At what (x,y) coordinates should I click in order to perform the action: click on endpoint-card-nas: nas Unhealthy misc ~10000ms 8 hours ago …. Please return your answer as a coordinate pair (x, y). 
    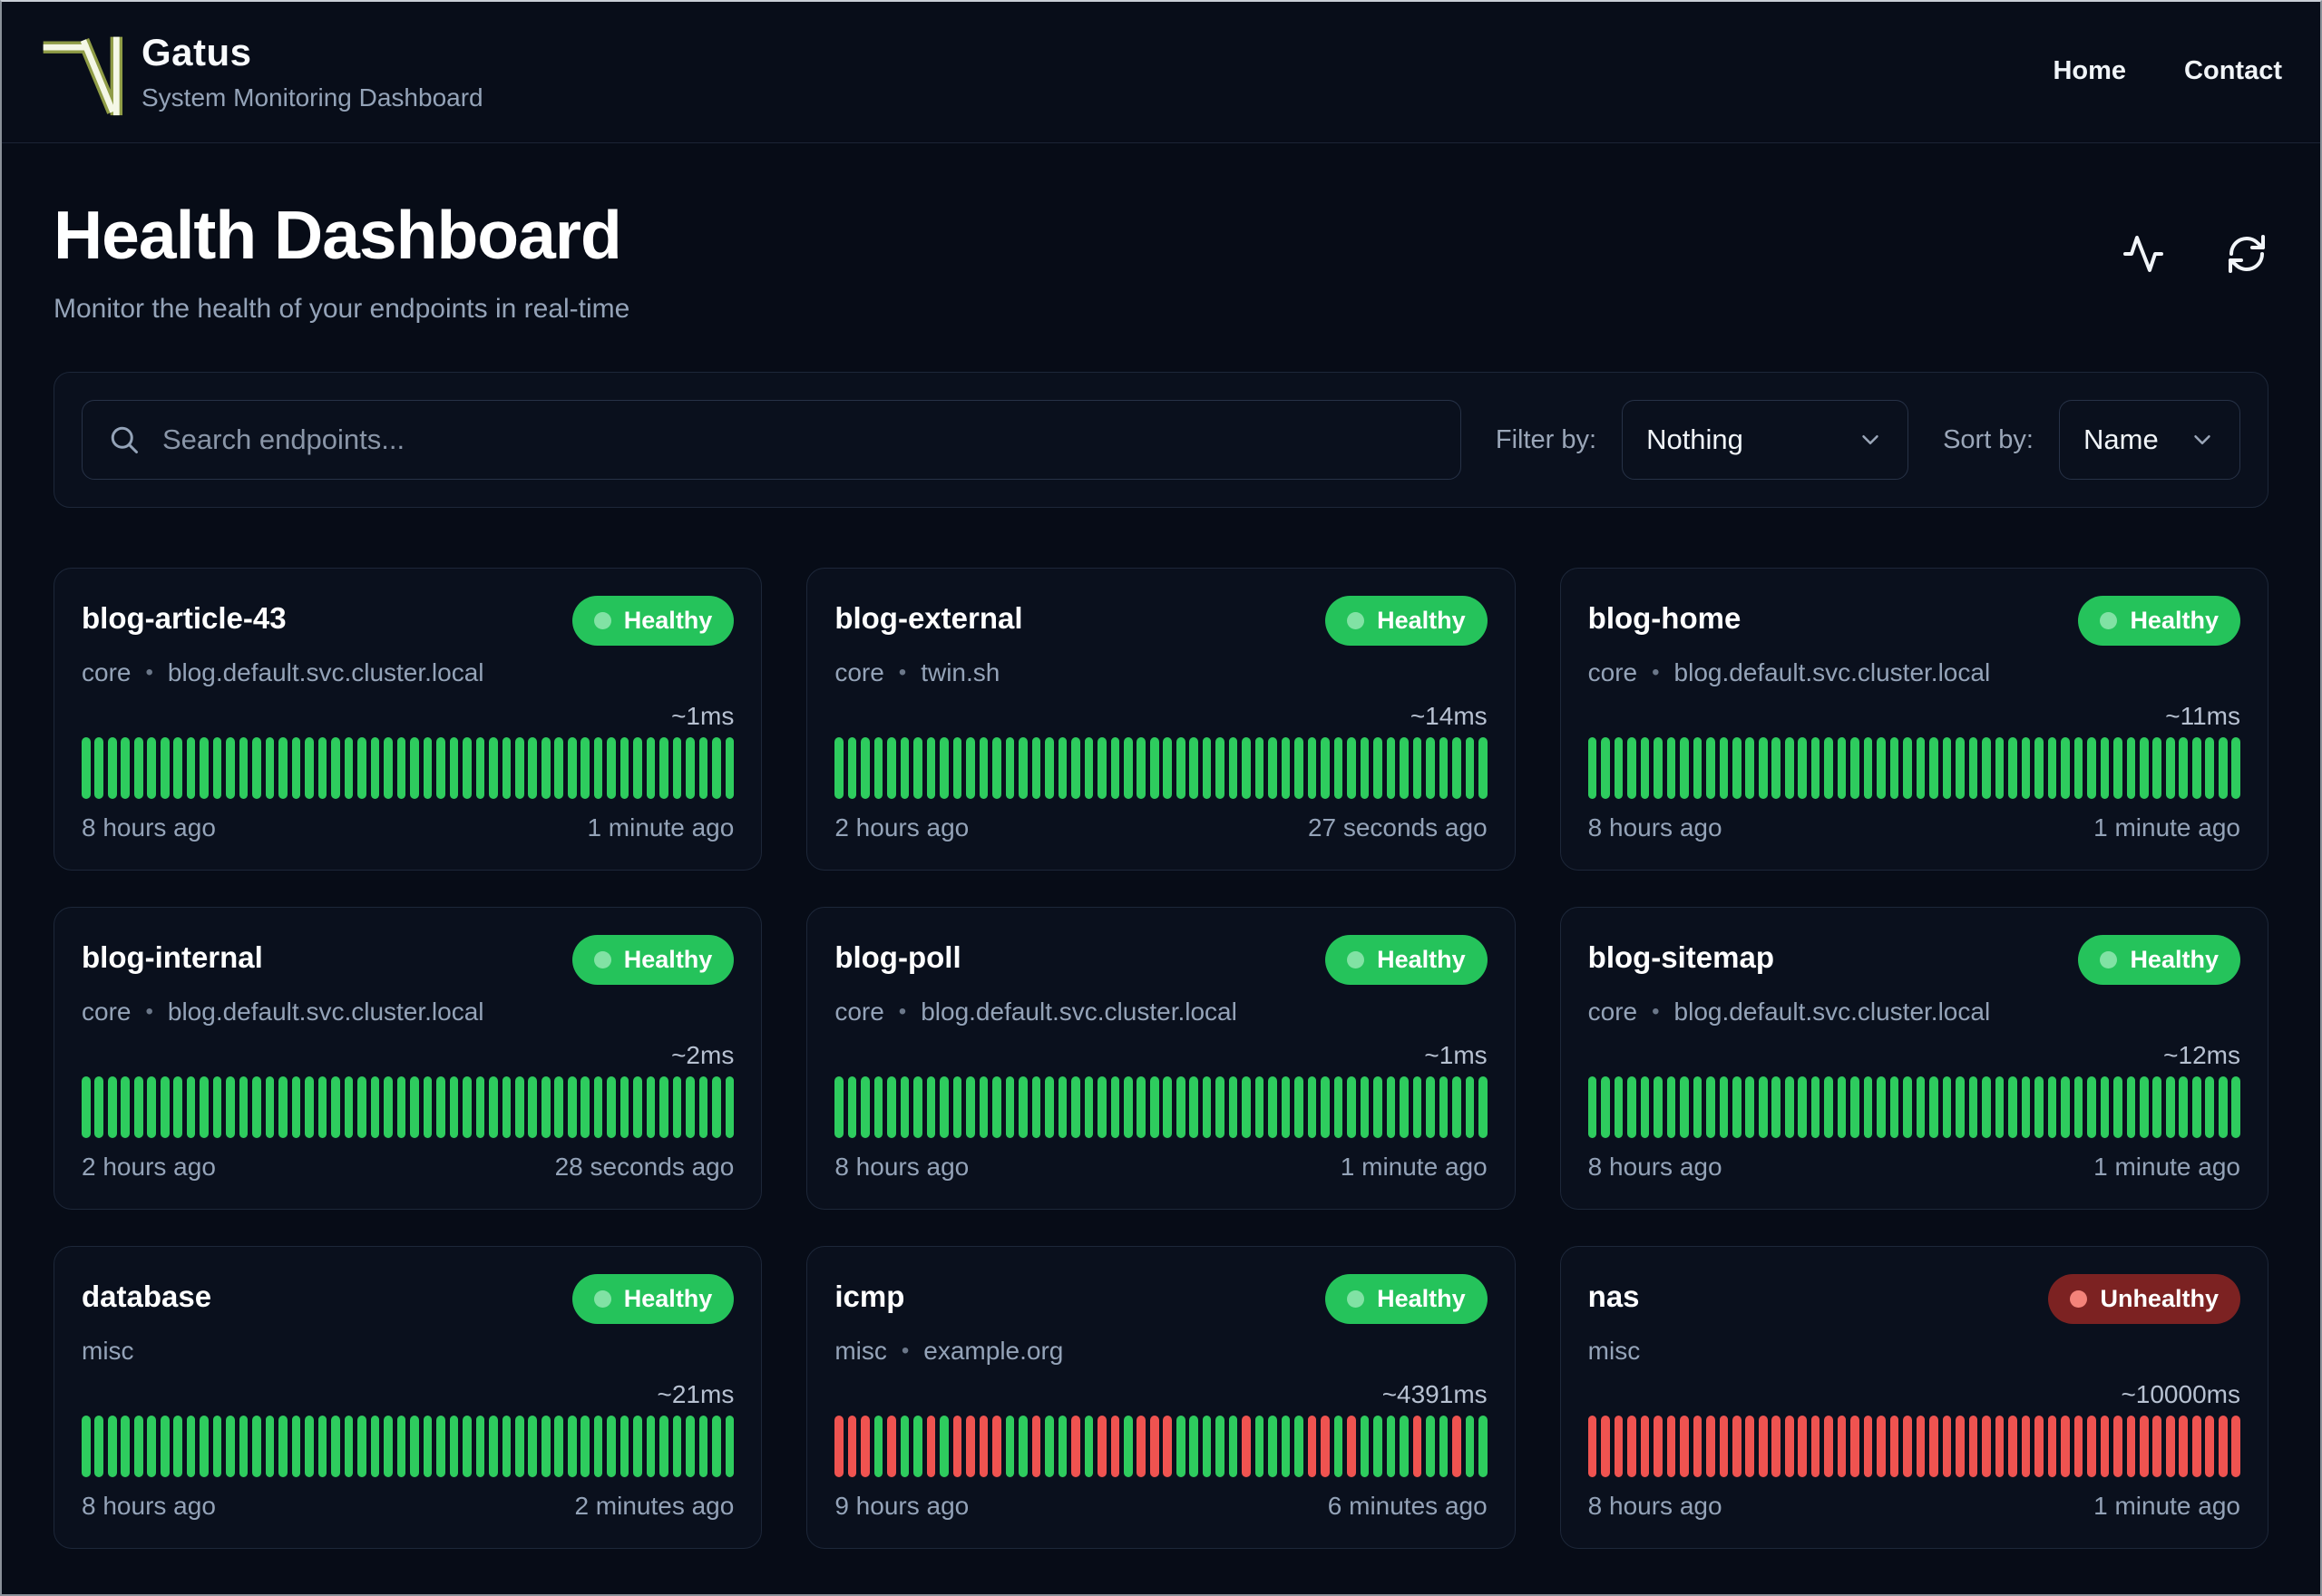
    Looking at the image, I should click on (1913, 1397).